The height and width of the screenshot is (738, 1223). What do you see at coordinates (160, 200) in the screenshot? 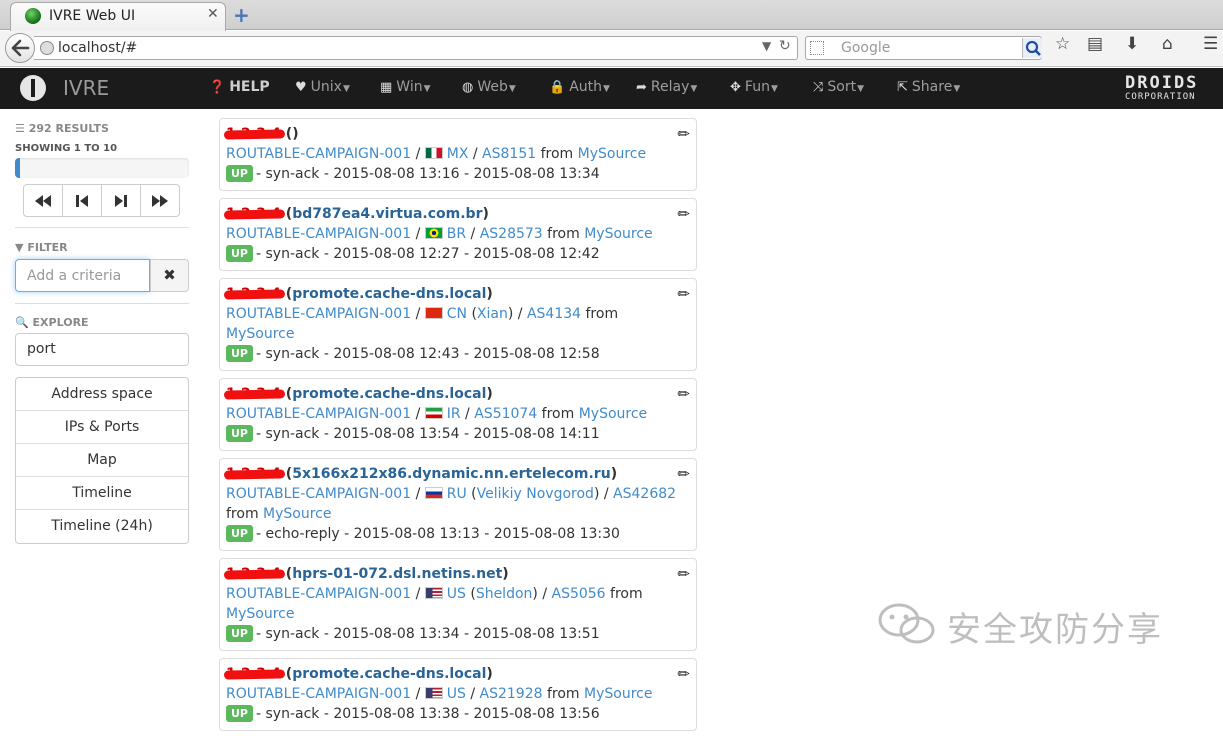
I see `last-page-button` at bounding box center [160, 200].